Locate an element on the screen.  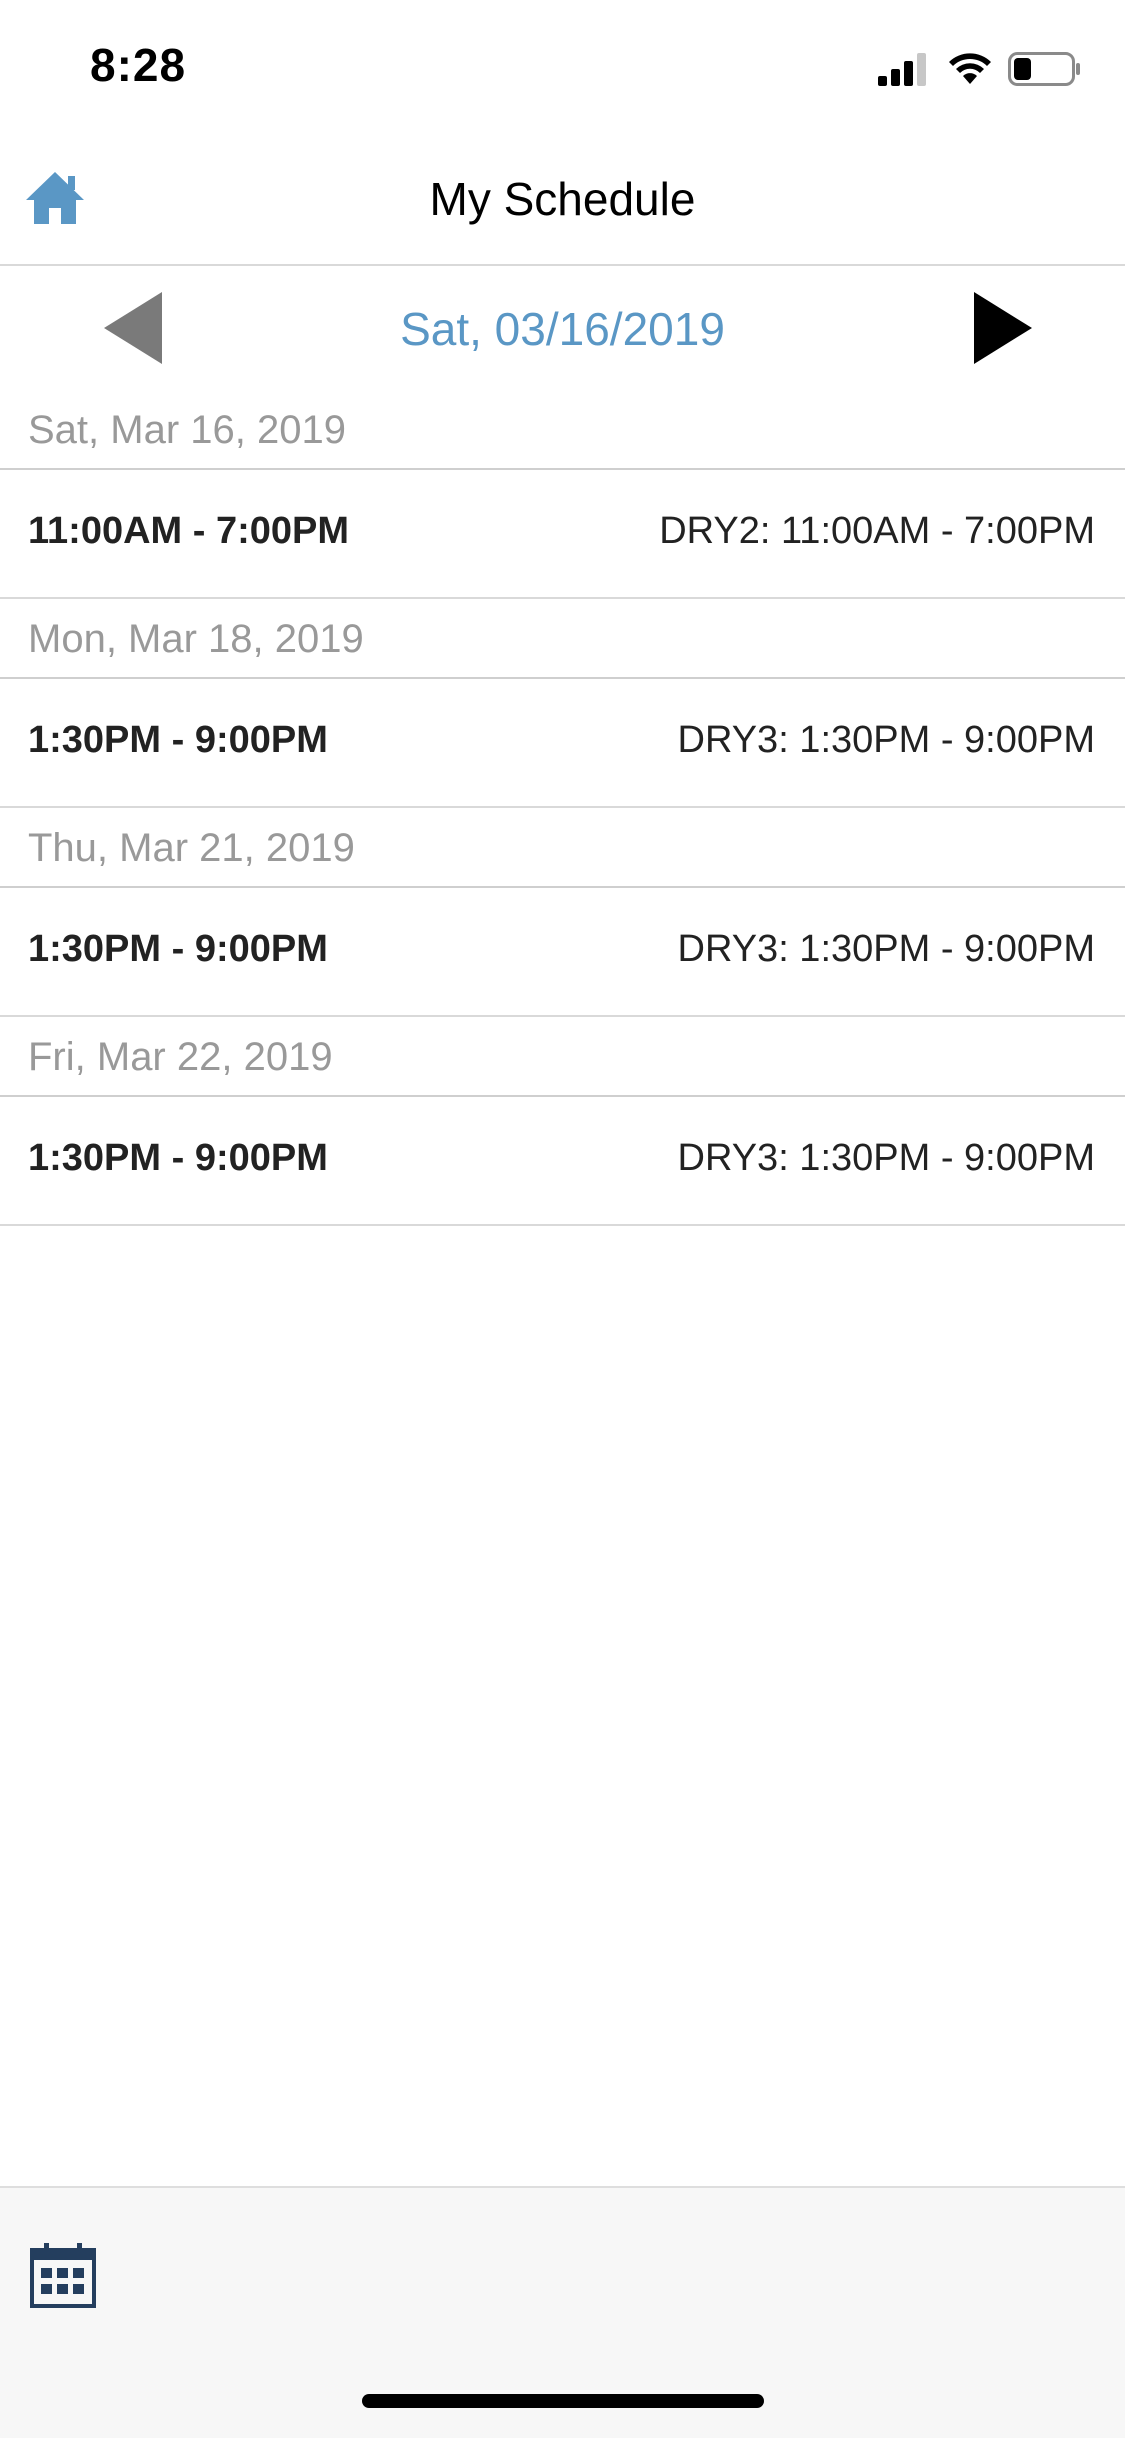
wifi-icon is located at coordinates (970, 68).